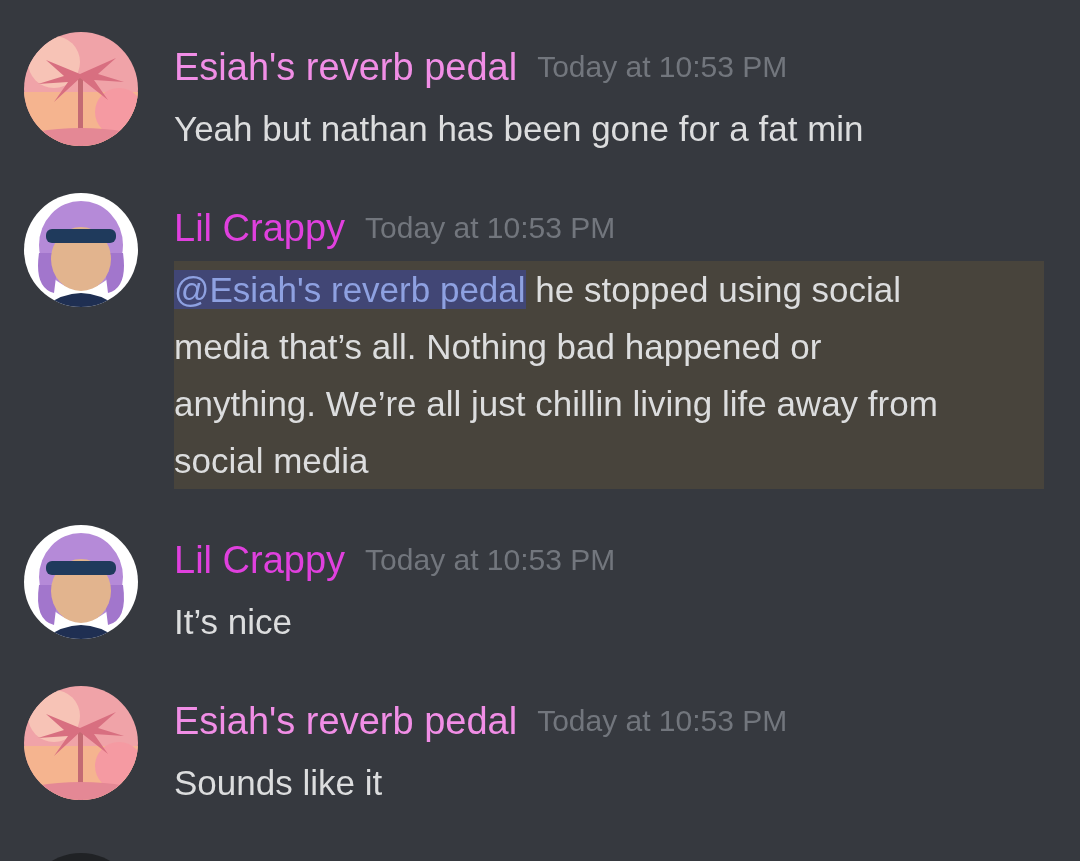 This screenshot has height=861, width=1080. I want to click on message-text: Sounds like it, so click(279, 783).